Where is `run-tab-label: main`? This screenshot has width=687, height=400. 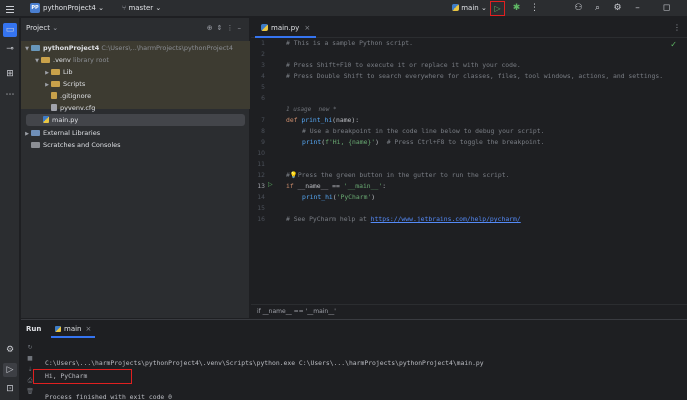
run-tab-label: main is located at coordinates (73, 329).